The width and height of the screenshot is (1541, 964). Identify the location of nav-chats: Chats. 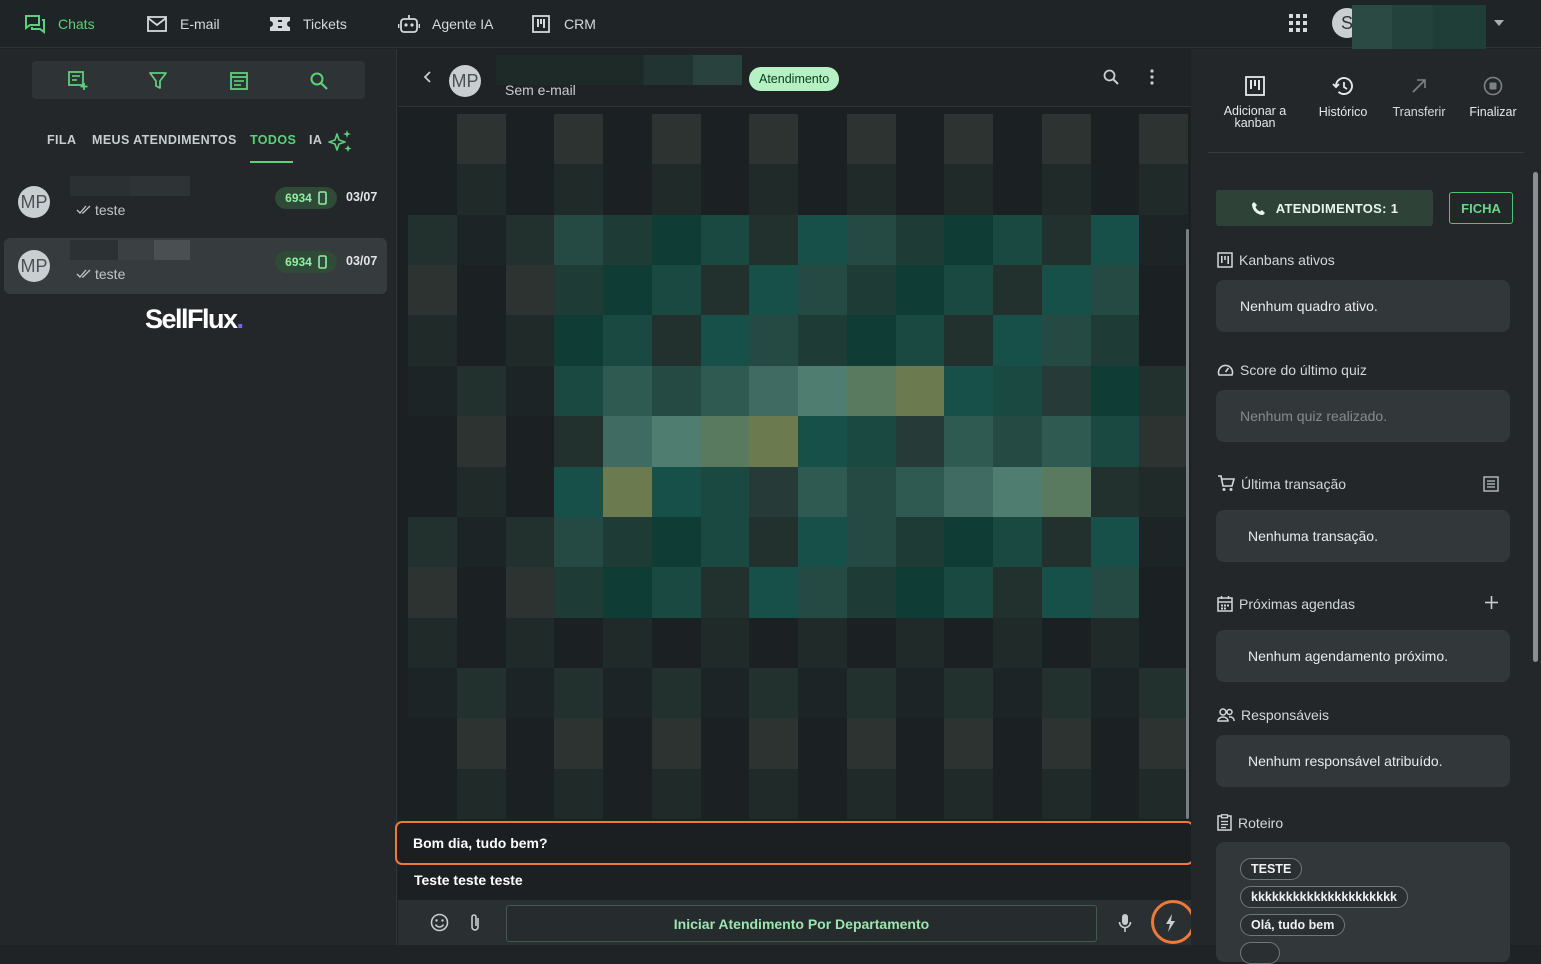
(59, 24).